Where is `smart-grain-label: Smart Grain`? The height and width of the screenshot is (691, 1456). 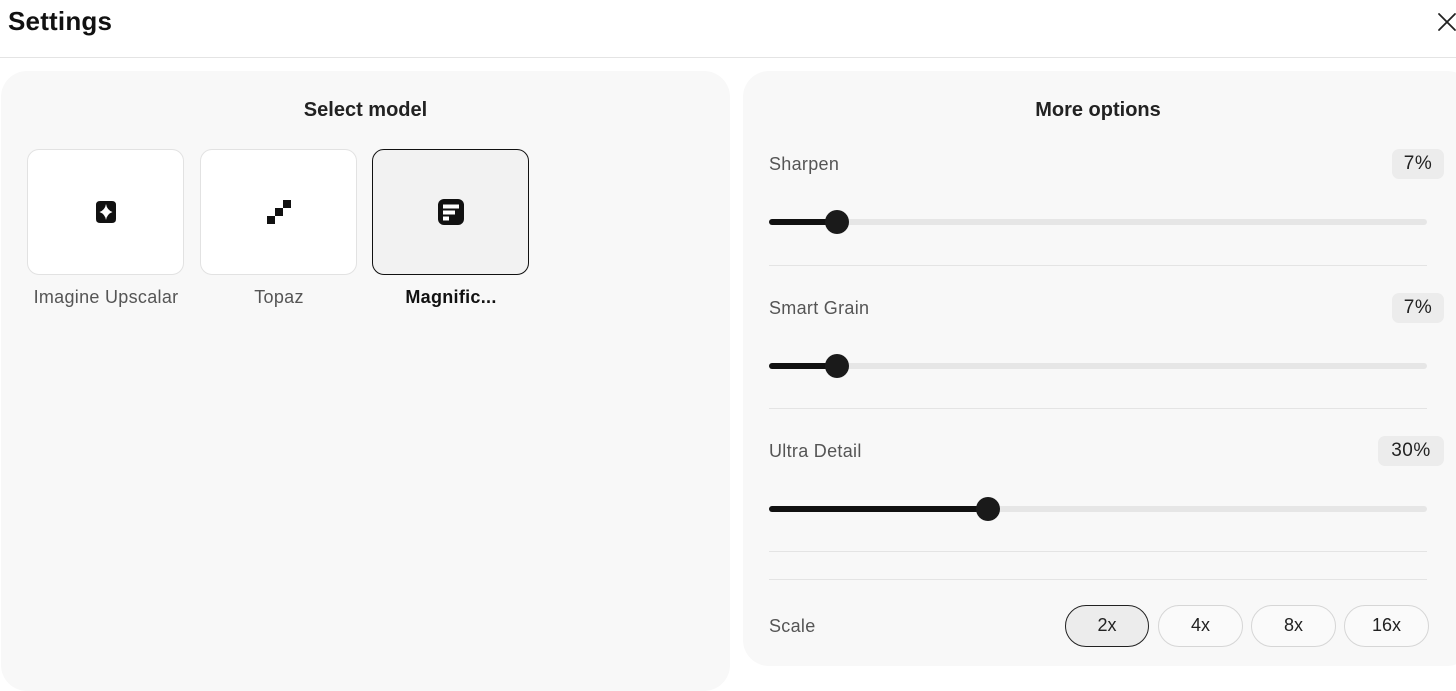 smart-grain-label: Smart Grain is located at coordinates (819, 308).